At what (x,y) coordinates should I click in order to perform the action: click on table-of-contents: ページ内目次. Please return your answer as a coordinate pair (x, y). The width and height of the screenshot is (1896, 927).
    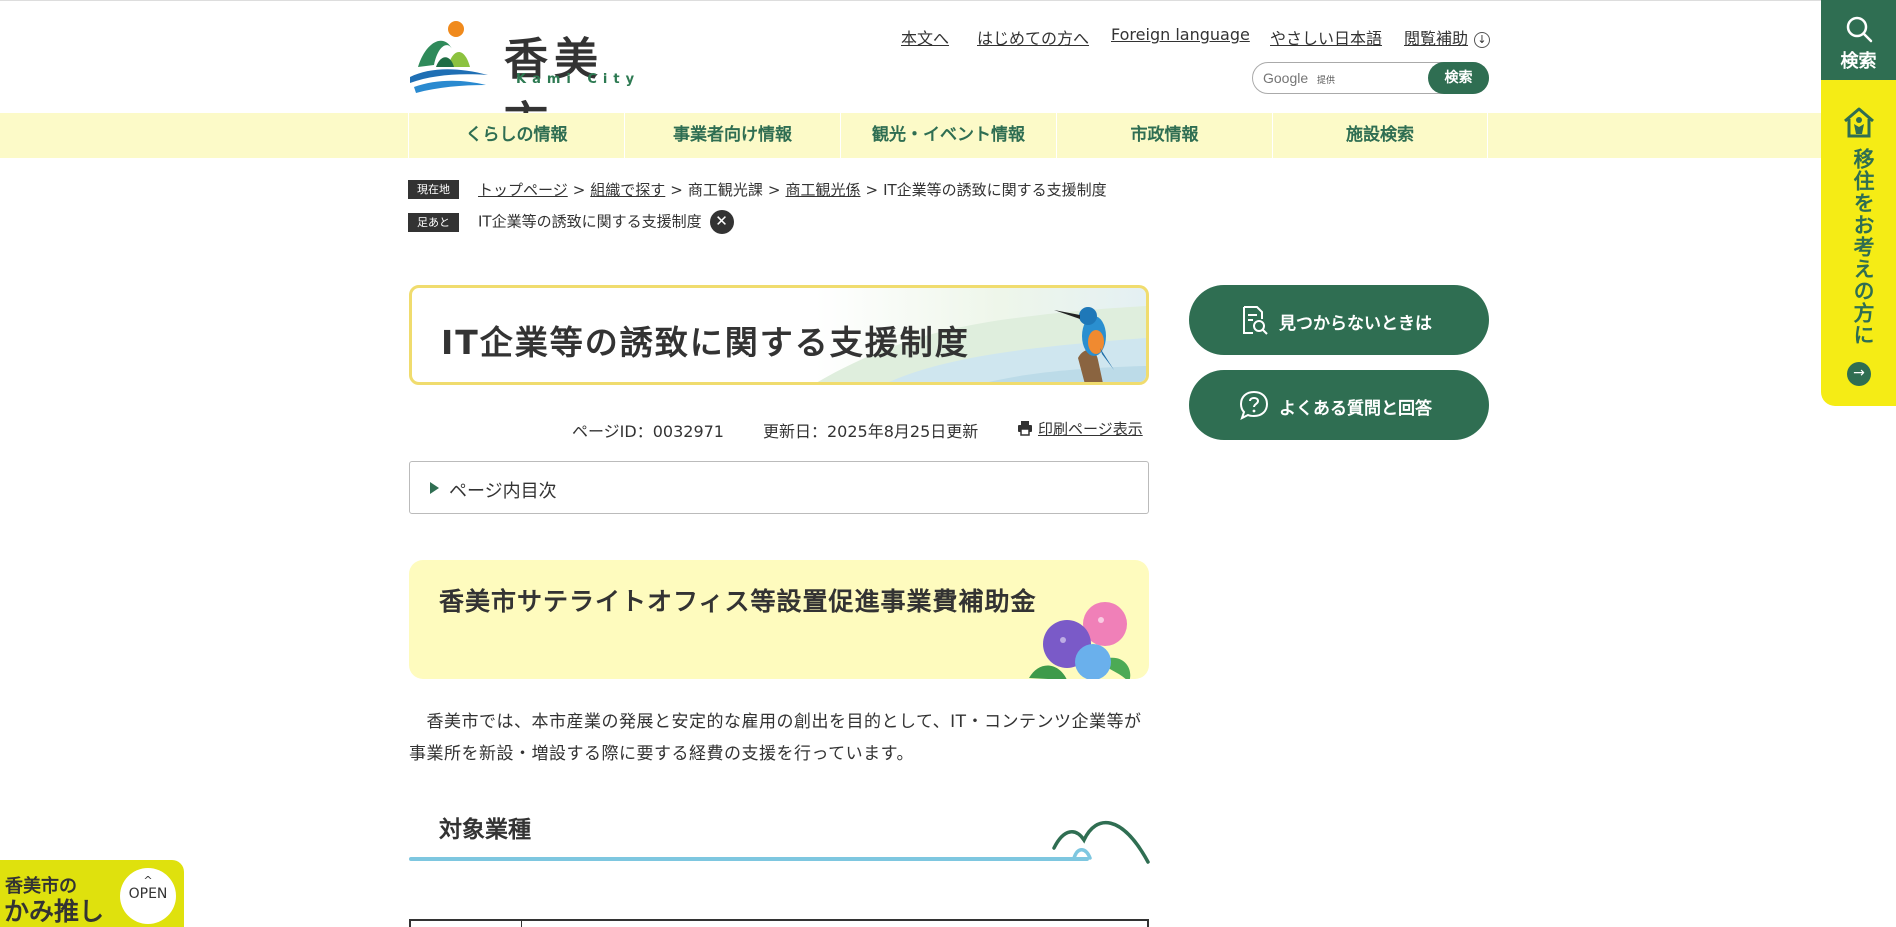
    Looking at the image, I should click on (779, 487).